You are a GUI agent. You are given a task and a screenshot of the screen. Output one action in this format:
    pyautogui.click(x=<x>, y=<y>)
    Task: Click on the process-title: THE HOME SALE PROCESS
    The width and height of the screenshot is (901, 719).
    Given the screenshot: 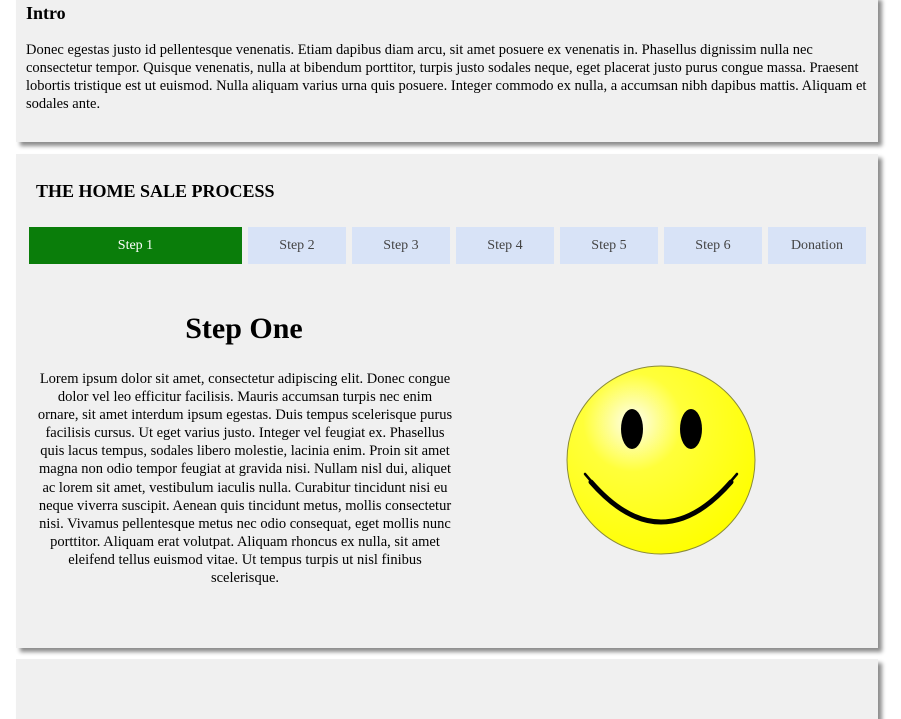 What is the action you would take?
    pyautogui.click(x=155, y=191)
    